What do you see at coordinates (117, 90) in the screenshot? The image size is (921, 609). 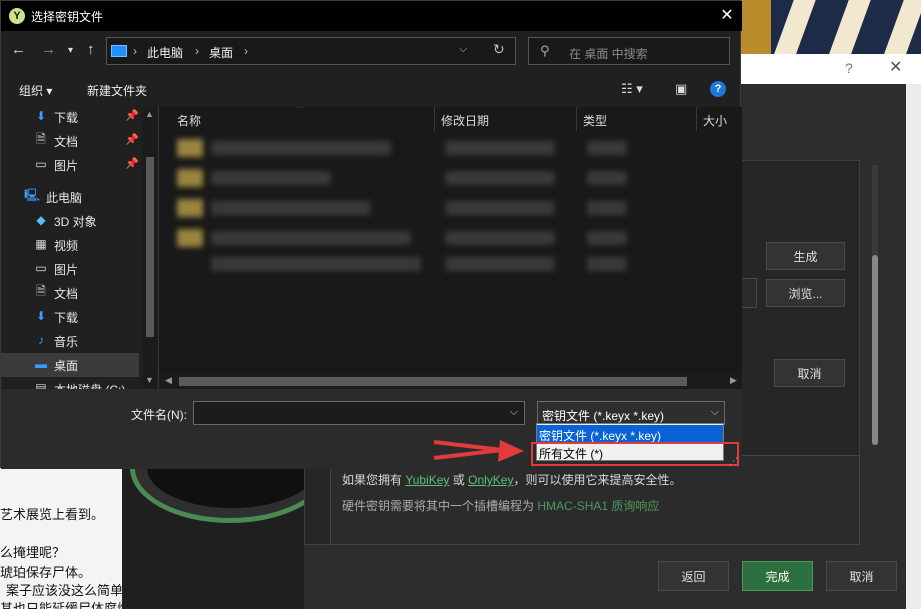 I see `new-folder-button: 新建文件夹` at bounding box center [117, 90].